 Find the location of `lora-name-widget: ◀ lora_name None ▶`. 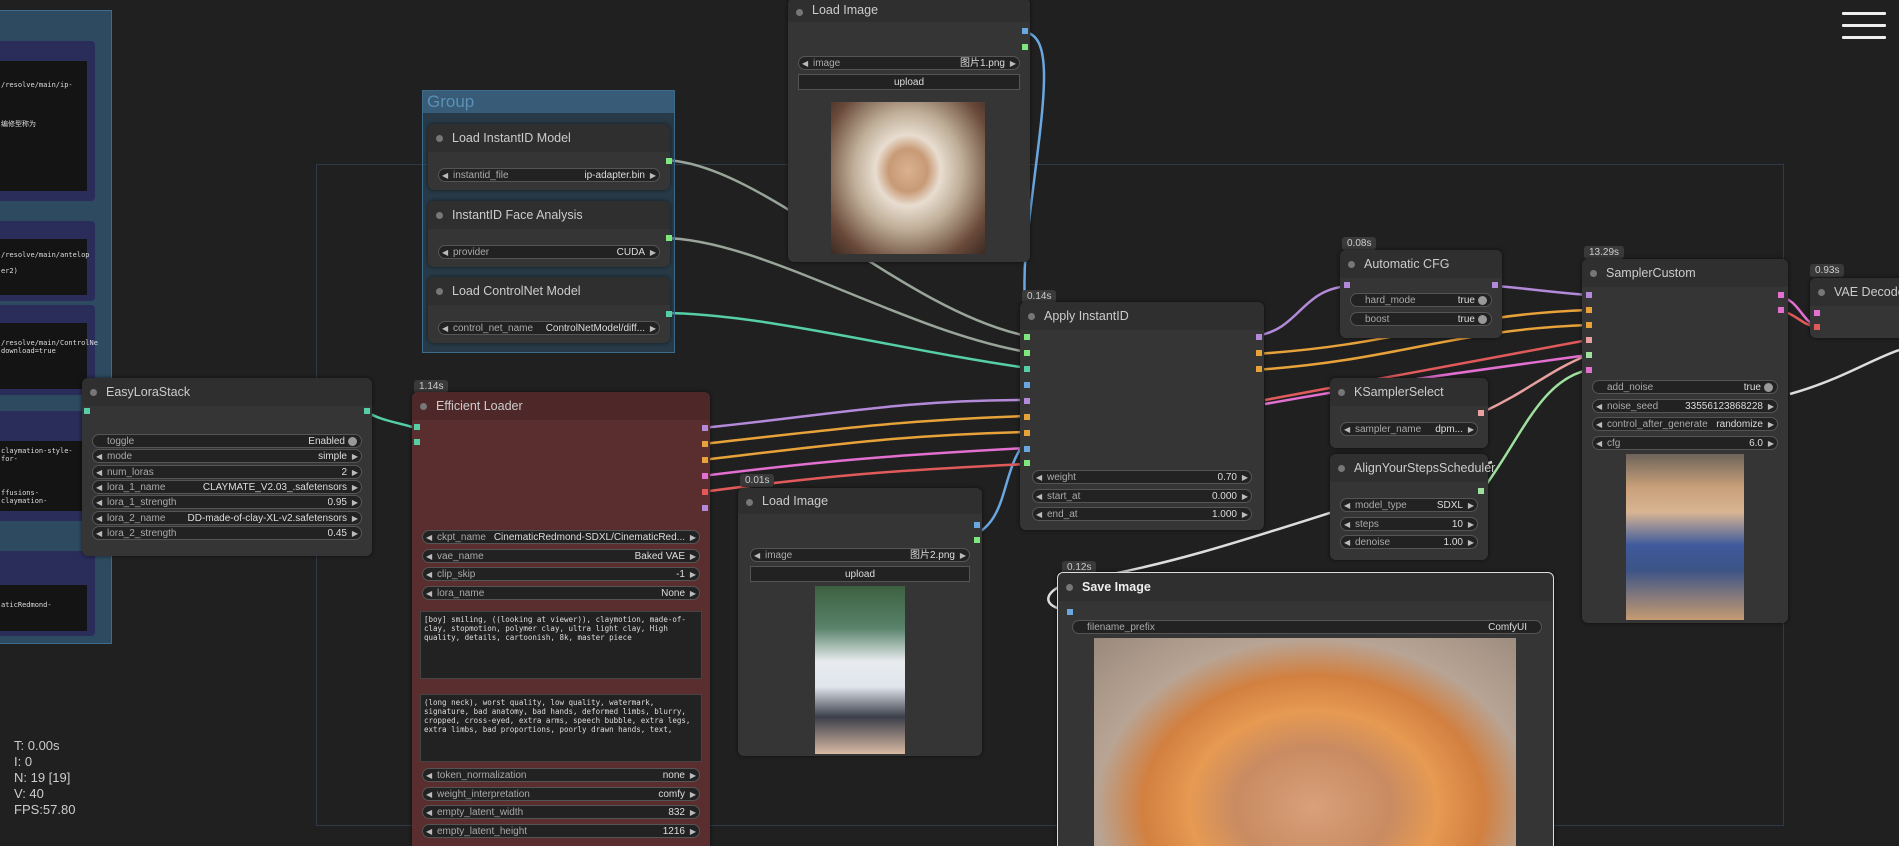

lora-name-widget: ◀ lora_name None ▶ is located at coordinates (561, 593).